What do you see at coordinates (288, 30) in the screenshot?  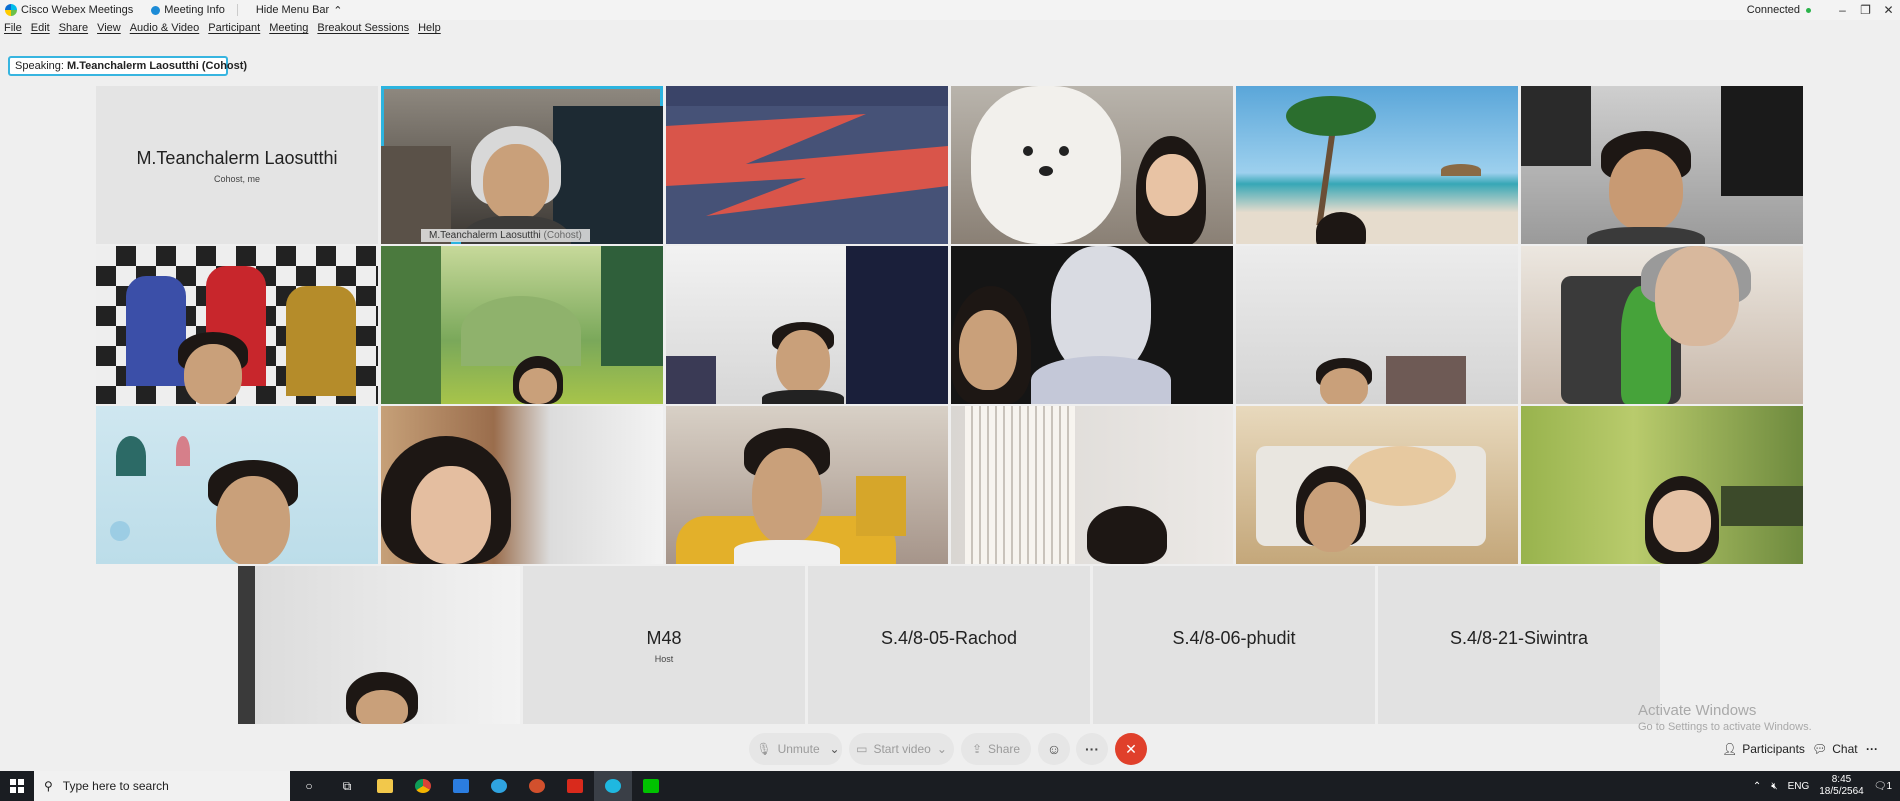 I see `menu-meeting: Meeting` at bounding box center [288, 30].